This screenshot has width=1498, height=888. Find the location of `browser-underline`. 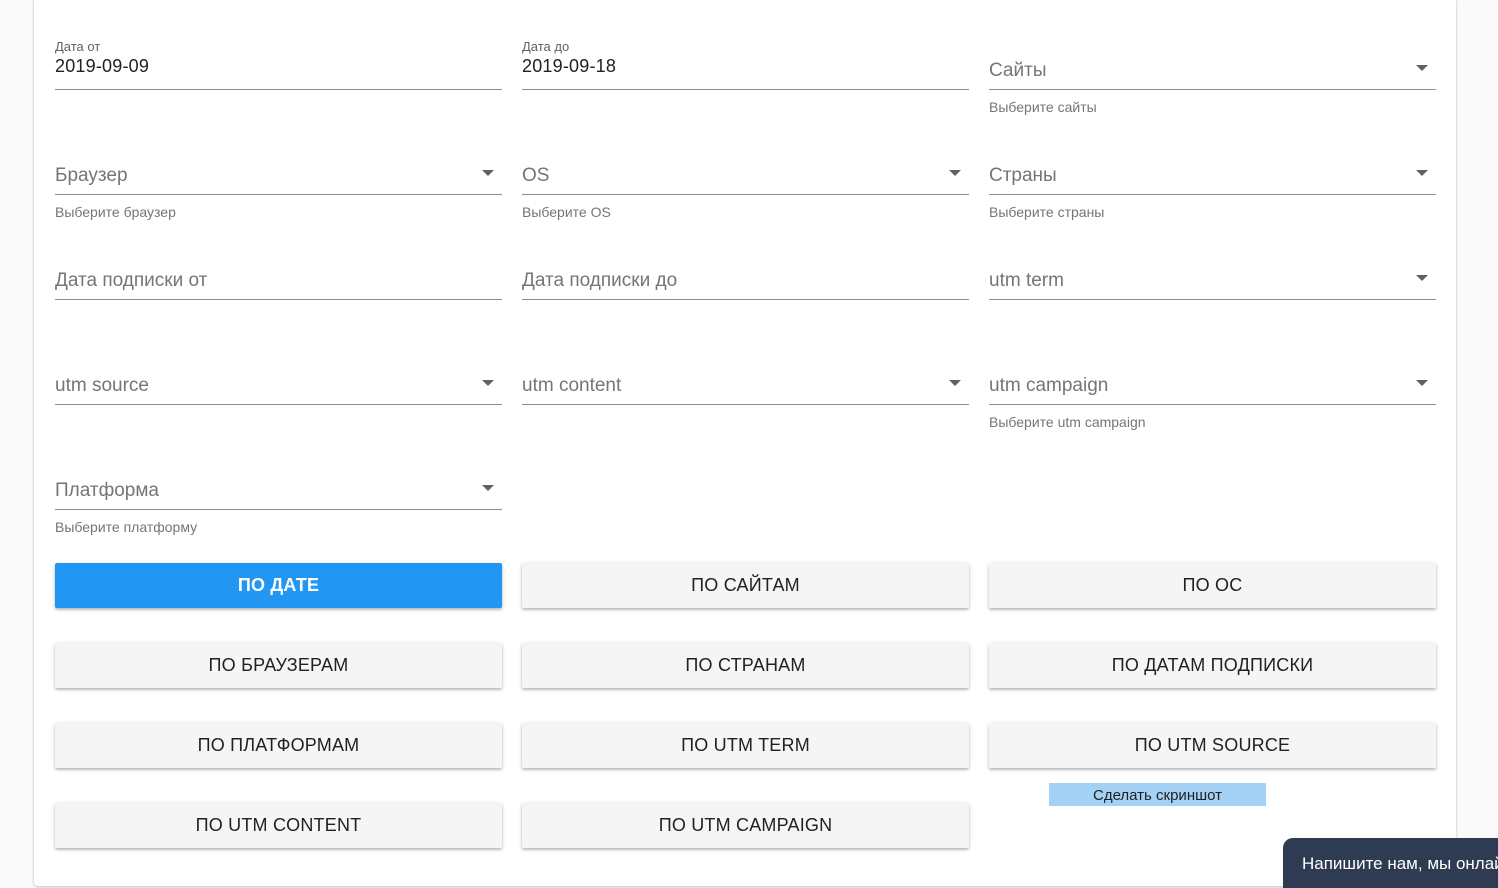

browser-underline is located at coordinates (278, 194).